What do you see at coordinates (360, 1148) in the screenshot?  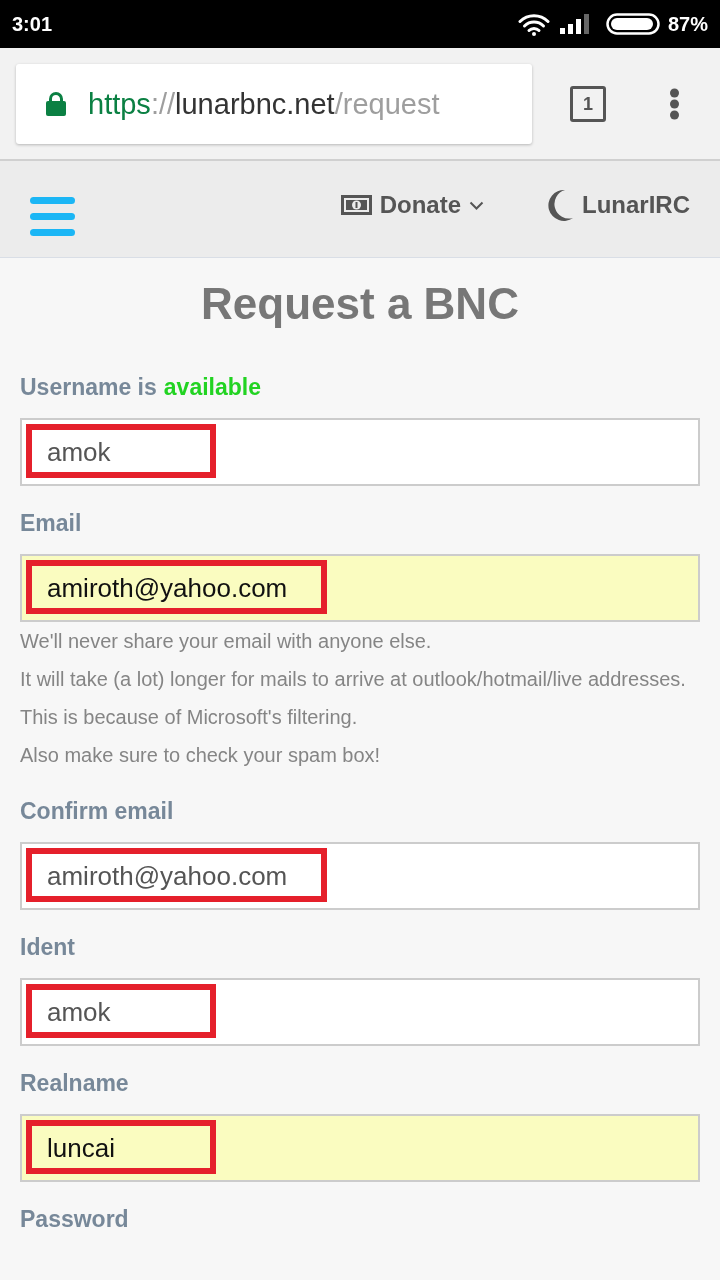 I see `input-field: luncai` at bounding box center [360, 1148].